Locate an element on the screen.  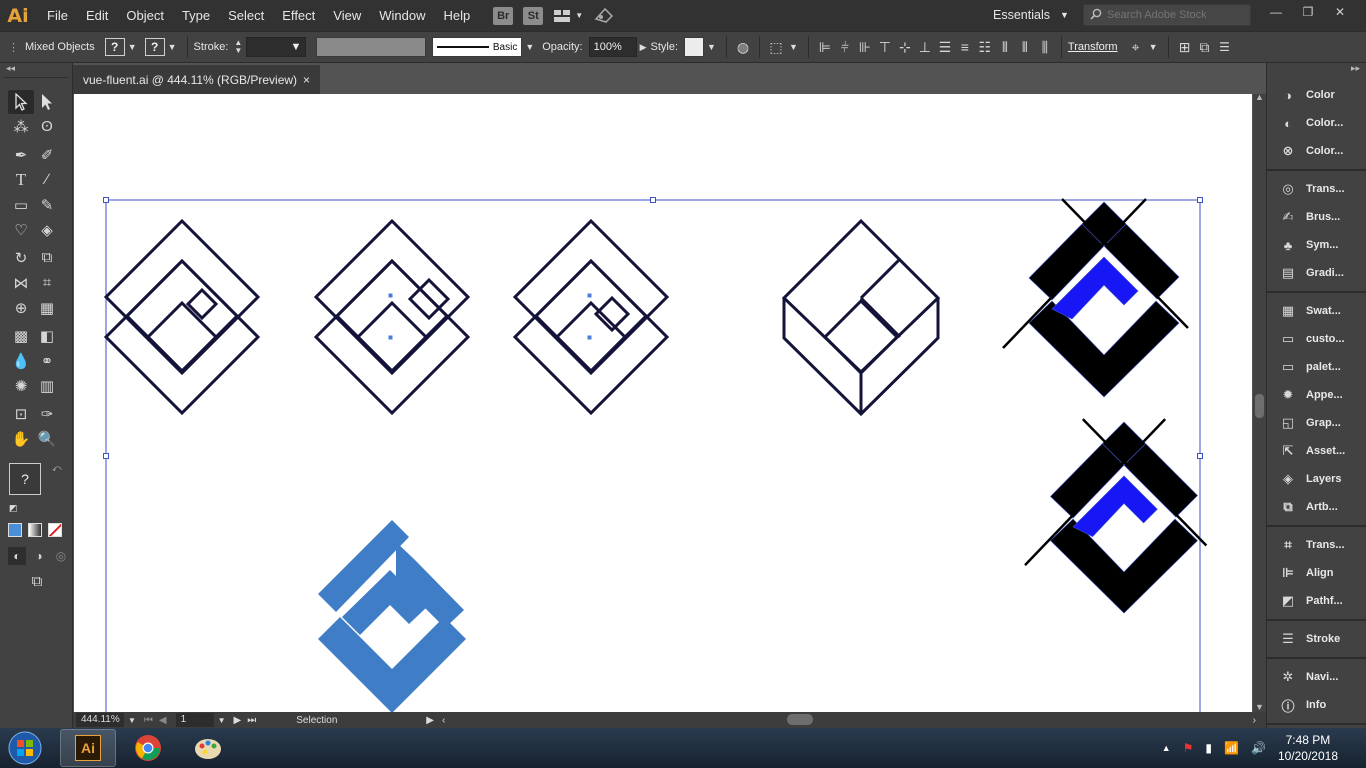
recolor-artwork-icon: ◍ is located at coordinates (743, 47).